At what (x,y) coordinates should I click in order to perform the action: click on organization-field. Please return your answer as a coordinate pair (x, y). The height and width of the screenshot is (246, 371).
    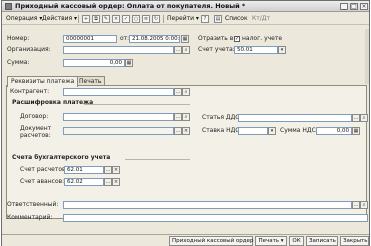
    Looking at the image, I should click on (118, 50).